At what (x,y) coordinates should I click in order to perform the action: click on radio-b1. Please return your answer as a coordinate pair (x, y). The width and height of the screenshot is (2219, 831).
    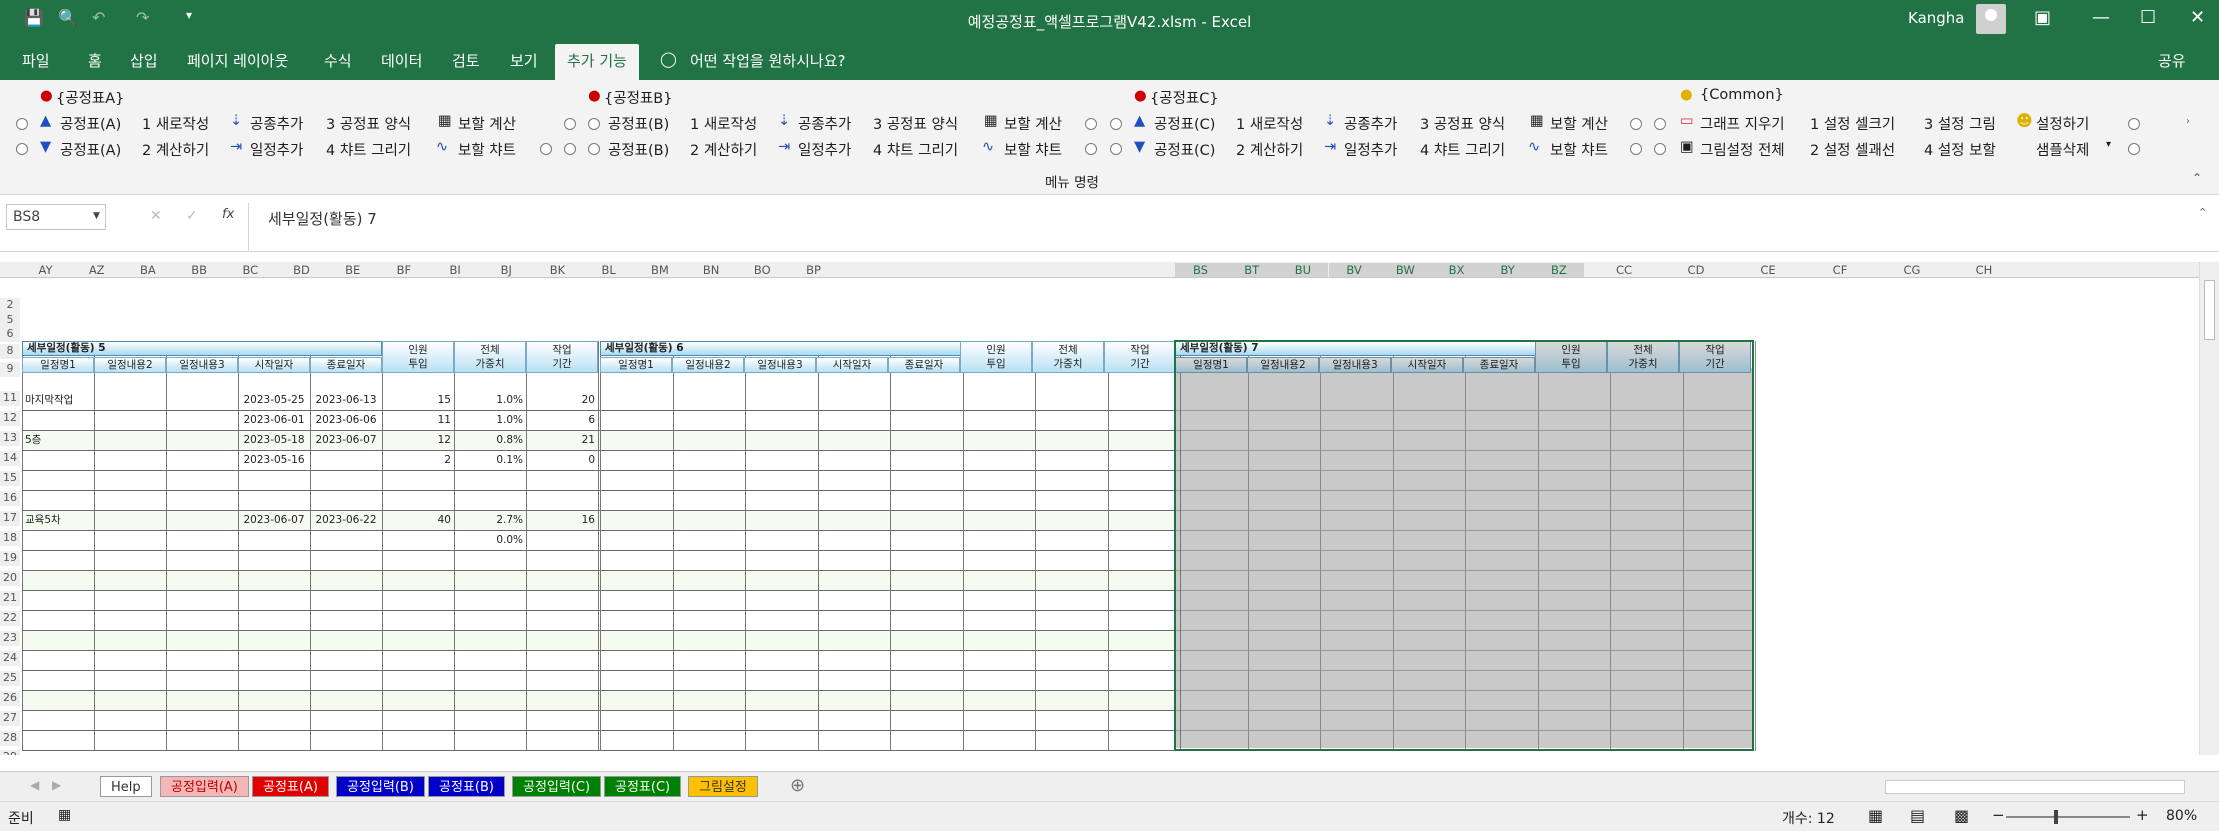
    Looking at the image, I should click on (594, 124).